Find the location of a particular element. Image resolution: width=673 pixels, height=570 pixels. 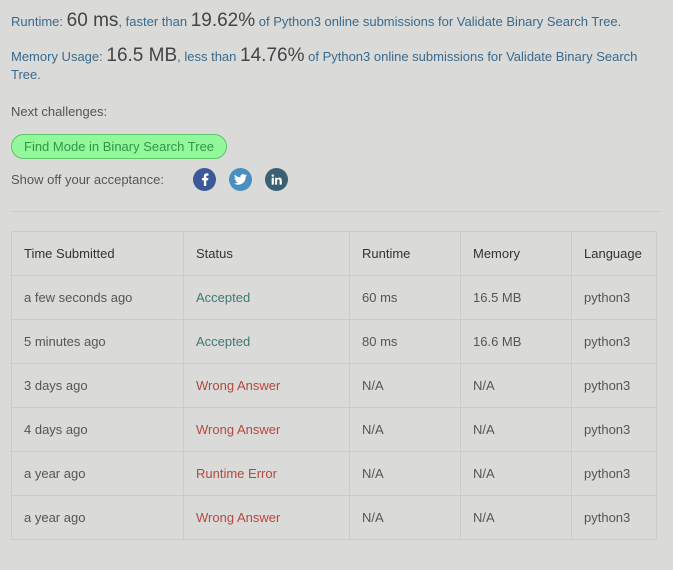

header-time-submitted: Time Submitted is located at coordinates (97, 253).